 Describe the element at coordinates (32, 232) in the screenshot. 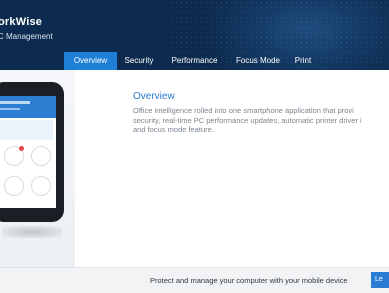

I see `phone-shadow` at that location.